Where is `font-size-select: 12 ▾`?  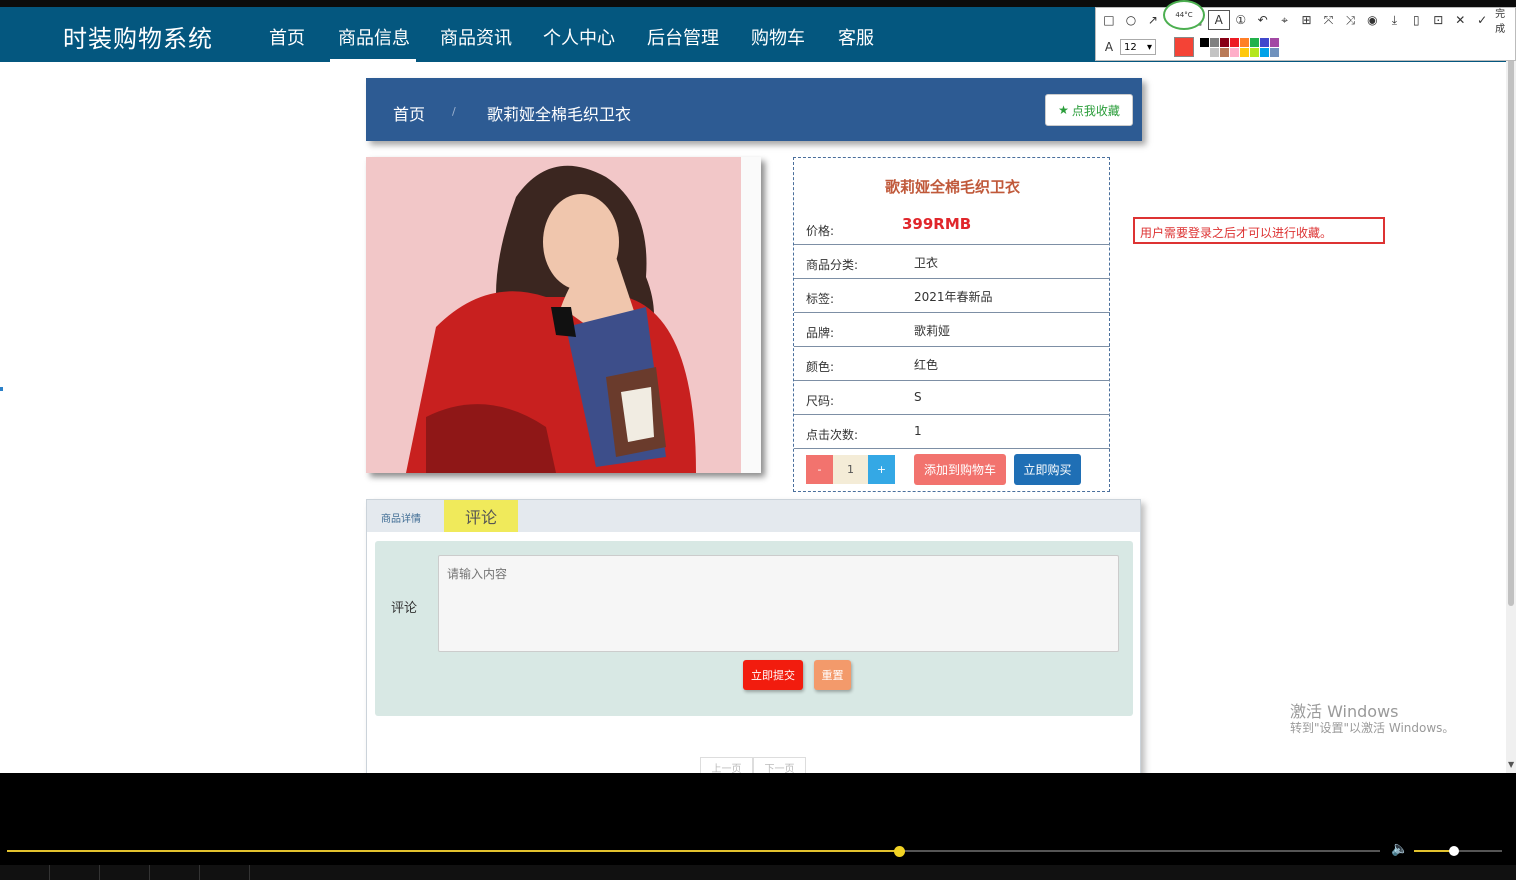
font-size-select: 12 ▾ is located at coordinates (1138, 47).